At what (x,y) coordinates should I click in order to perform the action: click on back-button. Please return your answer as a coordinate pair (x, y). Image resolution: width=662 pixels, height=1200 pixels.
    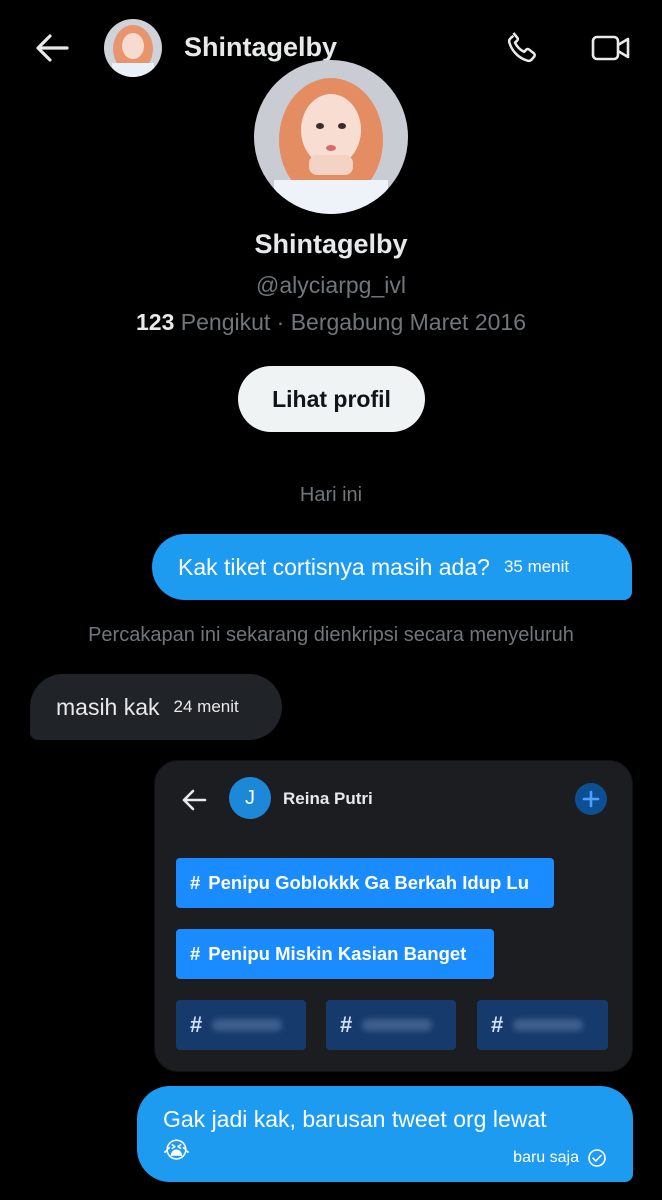
    Looking at the image, I should click on (52, 48).